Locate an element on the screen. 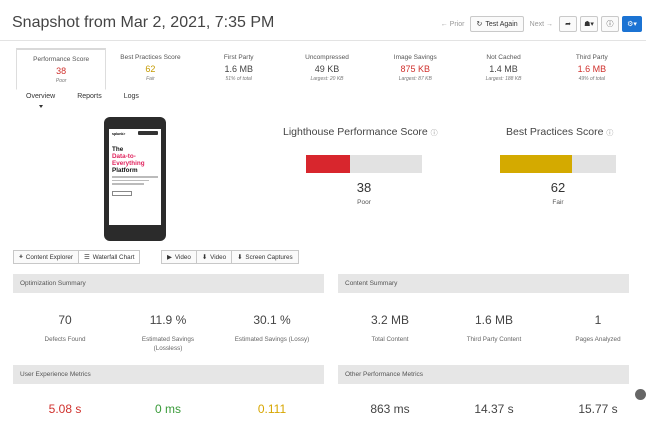 The image size is (646, 425). waterfall-chart-button: ☰ Waterfall Chart is located at coordinates (110, 257).